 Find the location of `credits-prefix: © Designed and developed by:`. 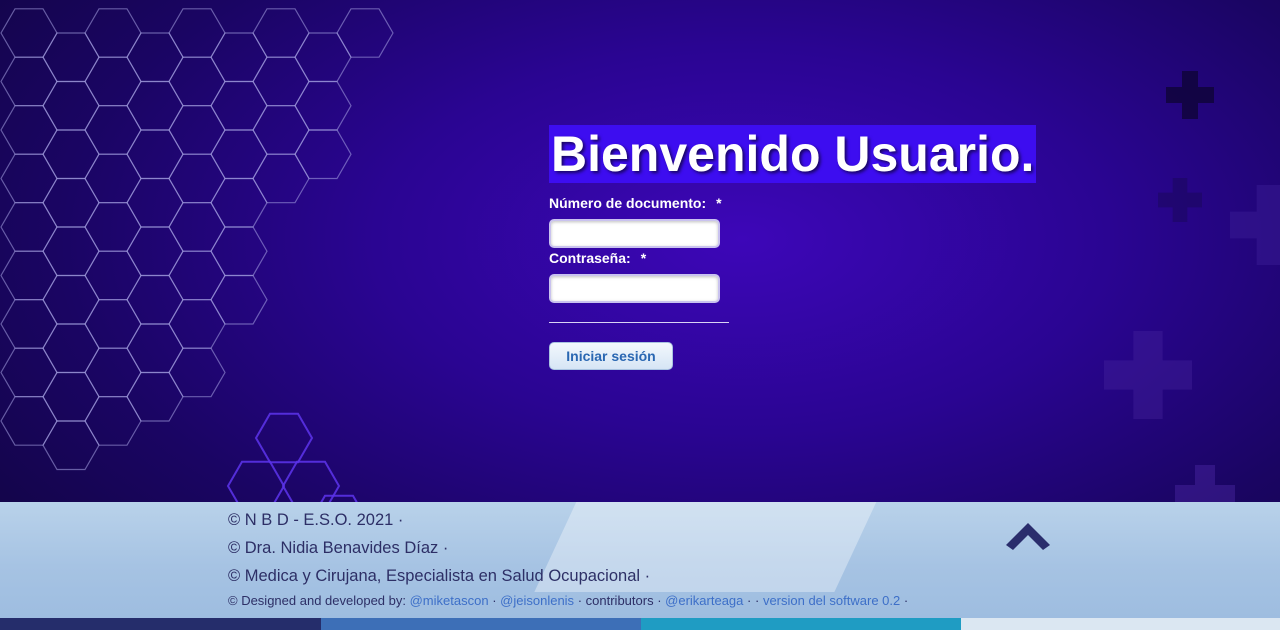

credits-prefix: © Designed and developed by: is located at coordinates (317, 600).